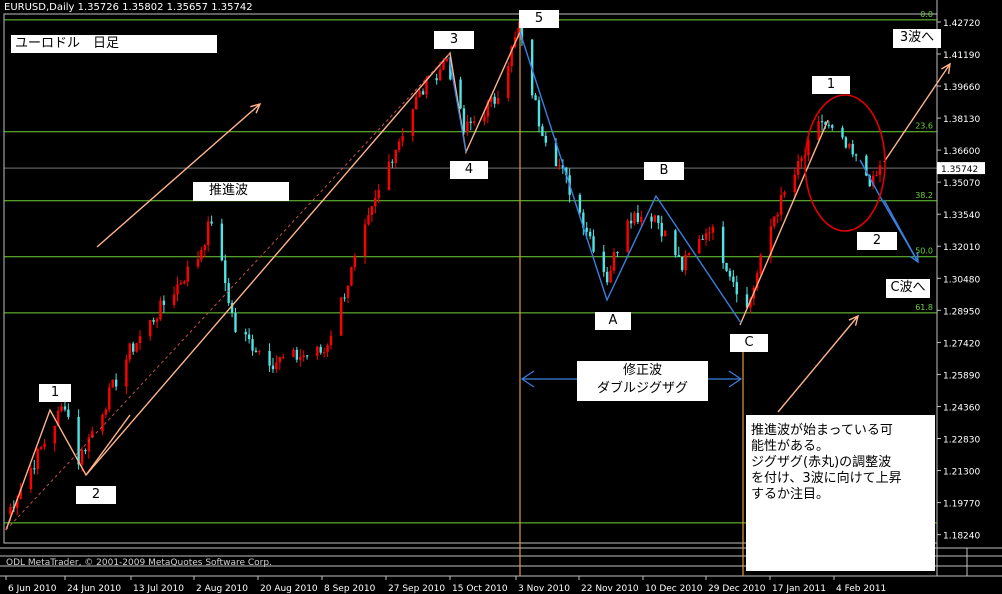 This screenshot has width=1002, height=594. I want to click on current-price-label: 1.35742, so click(959, 170).